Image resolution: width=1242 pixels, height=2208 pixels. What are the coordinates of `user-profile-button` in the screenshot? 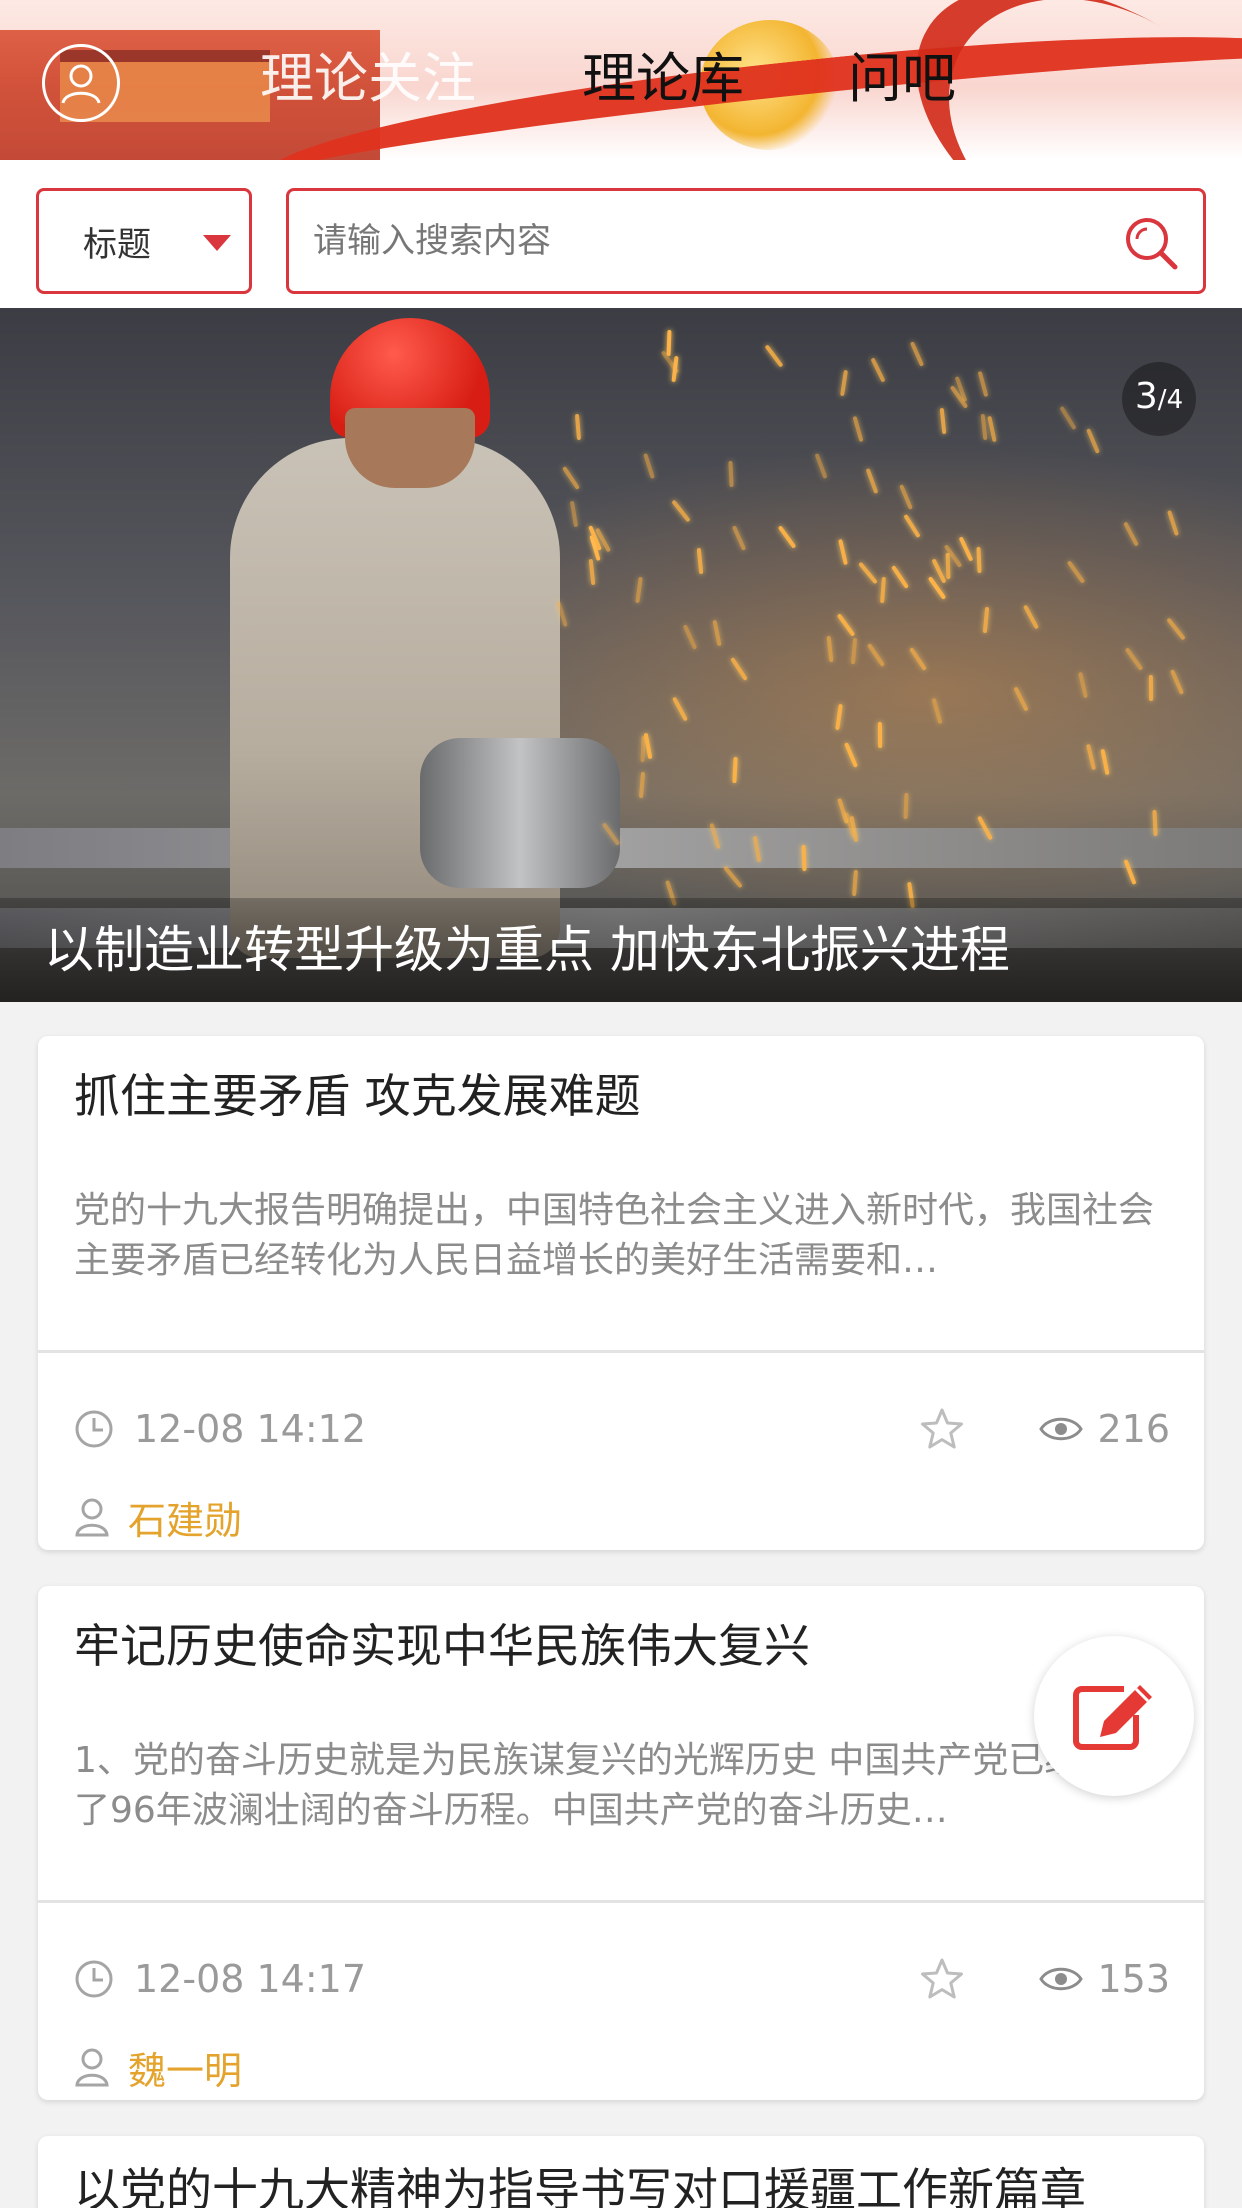 It's located at (81, 83).